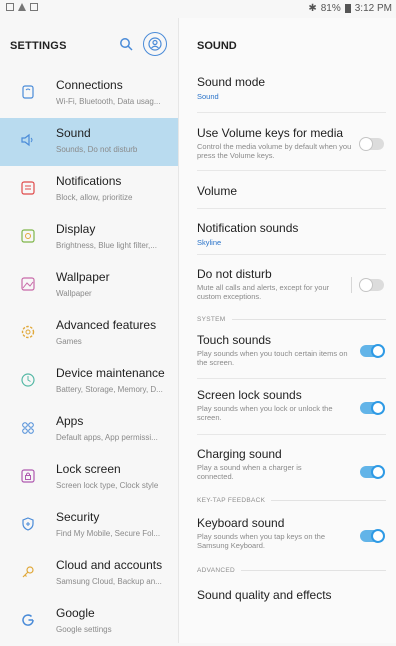  I want to click on section-label: SYSTEM, so click(214, 319).